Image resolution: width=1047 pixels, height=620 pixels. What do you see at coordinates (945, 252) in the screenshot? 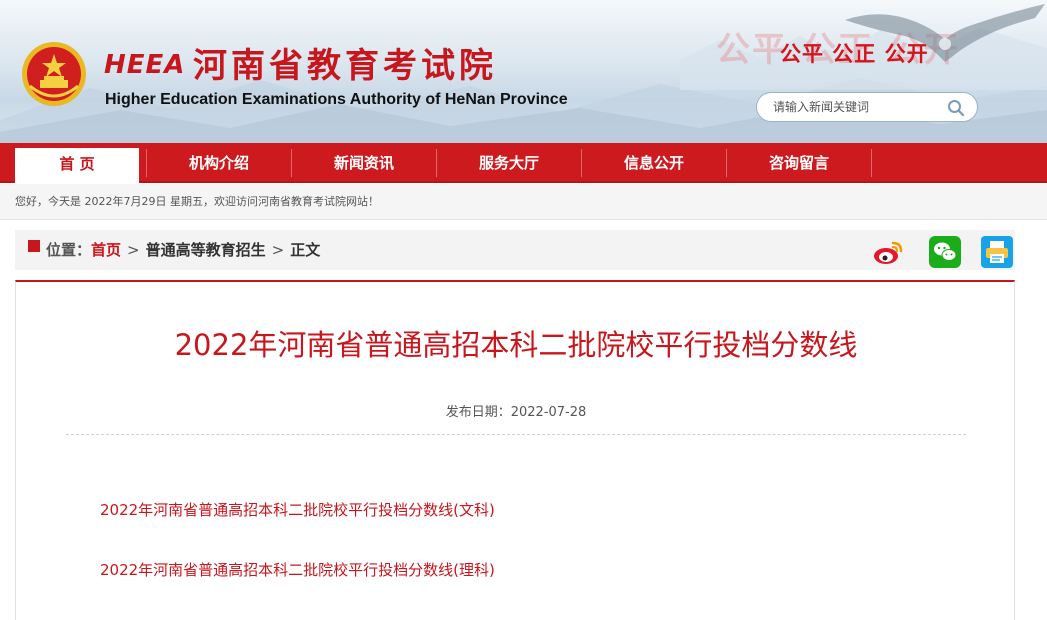
I see `wechat-icon` at bounding box center [945, 252].